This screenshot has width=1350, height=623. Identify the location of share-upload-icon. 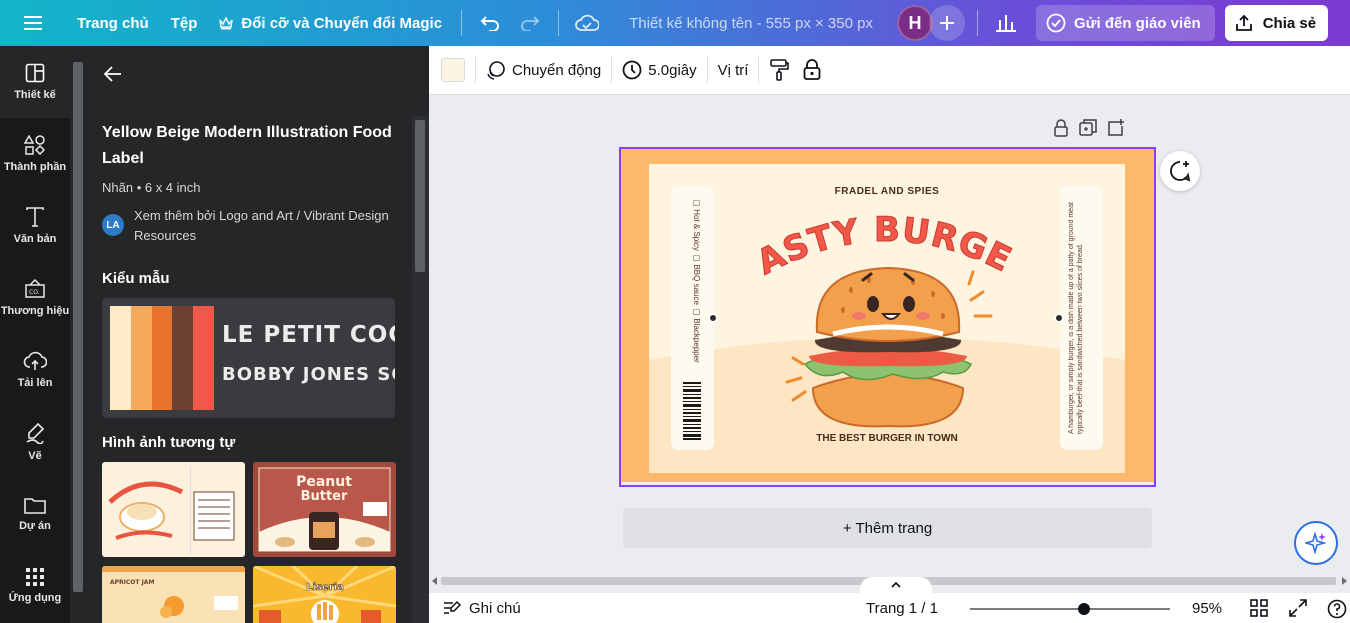
(1243, 22).